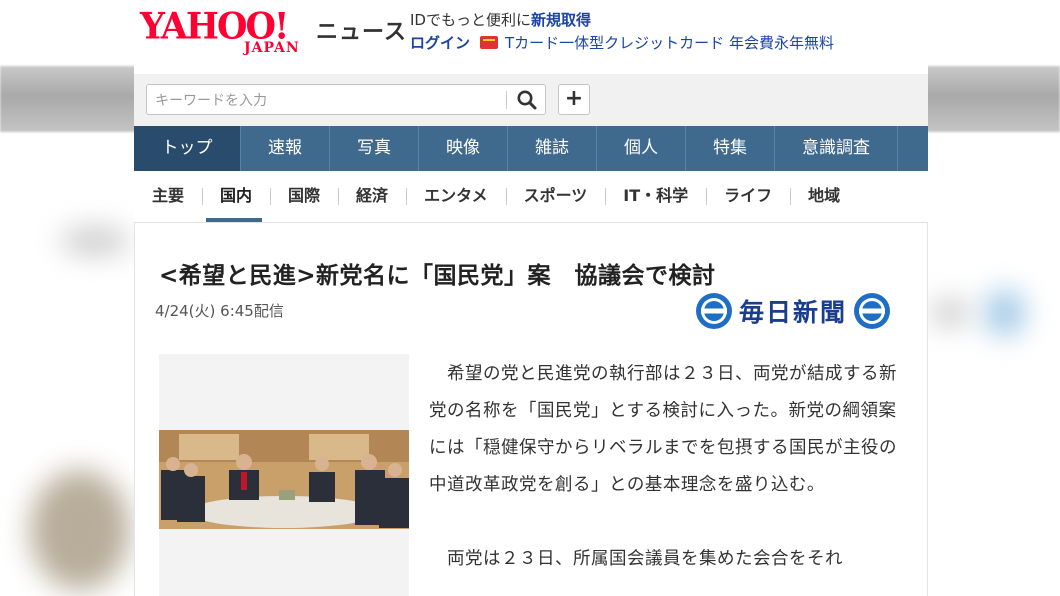 This screenshot has height=596, width=1060. I want to click on nav-individual: 個人, so click(641, 148).